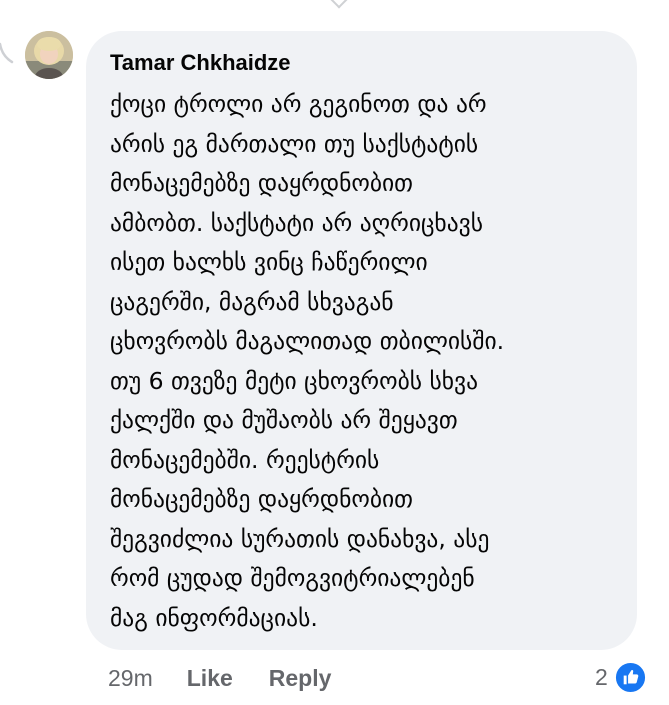 The height and width of the screenshot is (705, 669). Describe the element at coordinates (601, 676) in the screenshot. I see `reaction-count: 2` at that location.